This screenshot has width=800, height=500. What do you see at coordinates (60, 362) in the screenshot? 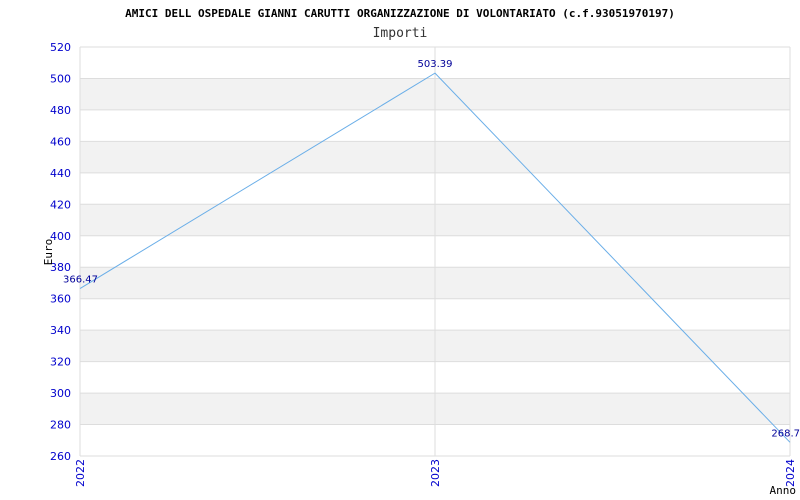
I see `y-tick-label: 320` at bounding box center [60, 362].